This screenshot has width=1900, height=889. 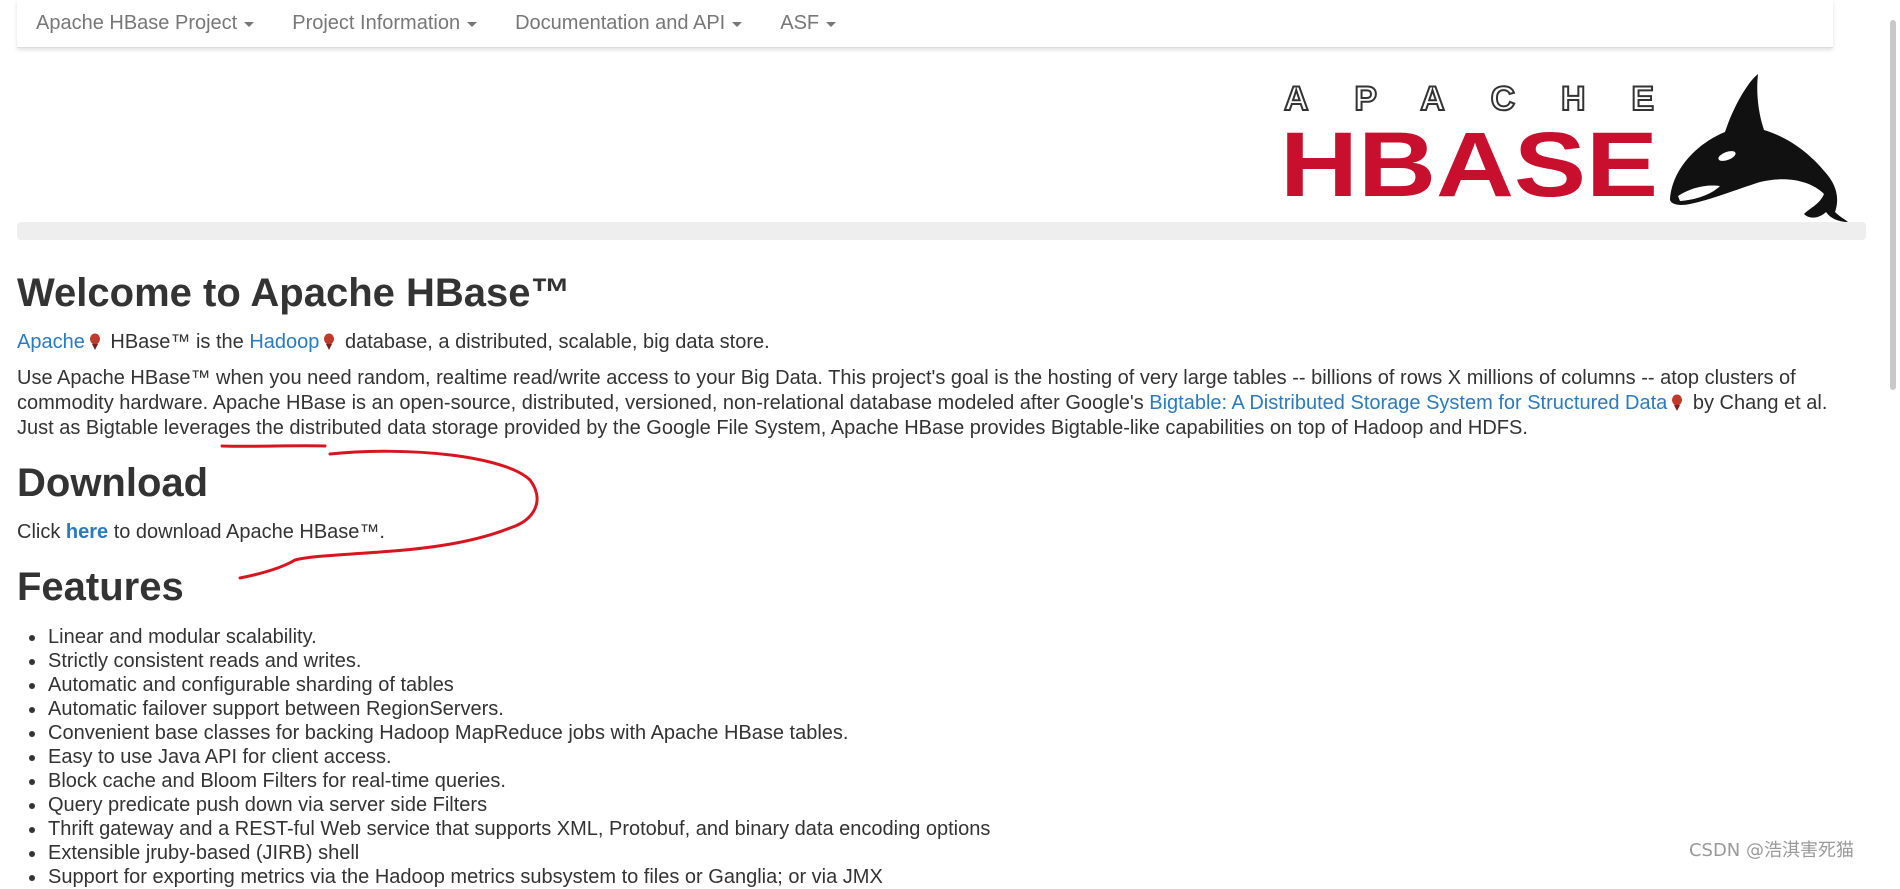 What do you see at coordinates (1469, 99) in the screenshot?
I see `logo-top-text: APACHE` at bounding box center [1469, 99].